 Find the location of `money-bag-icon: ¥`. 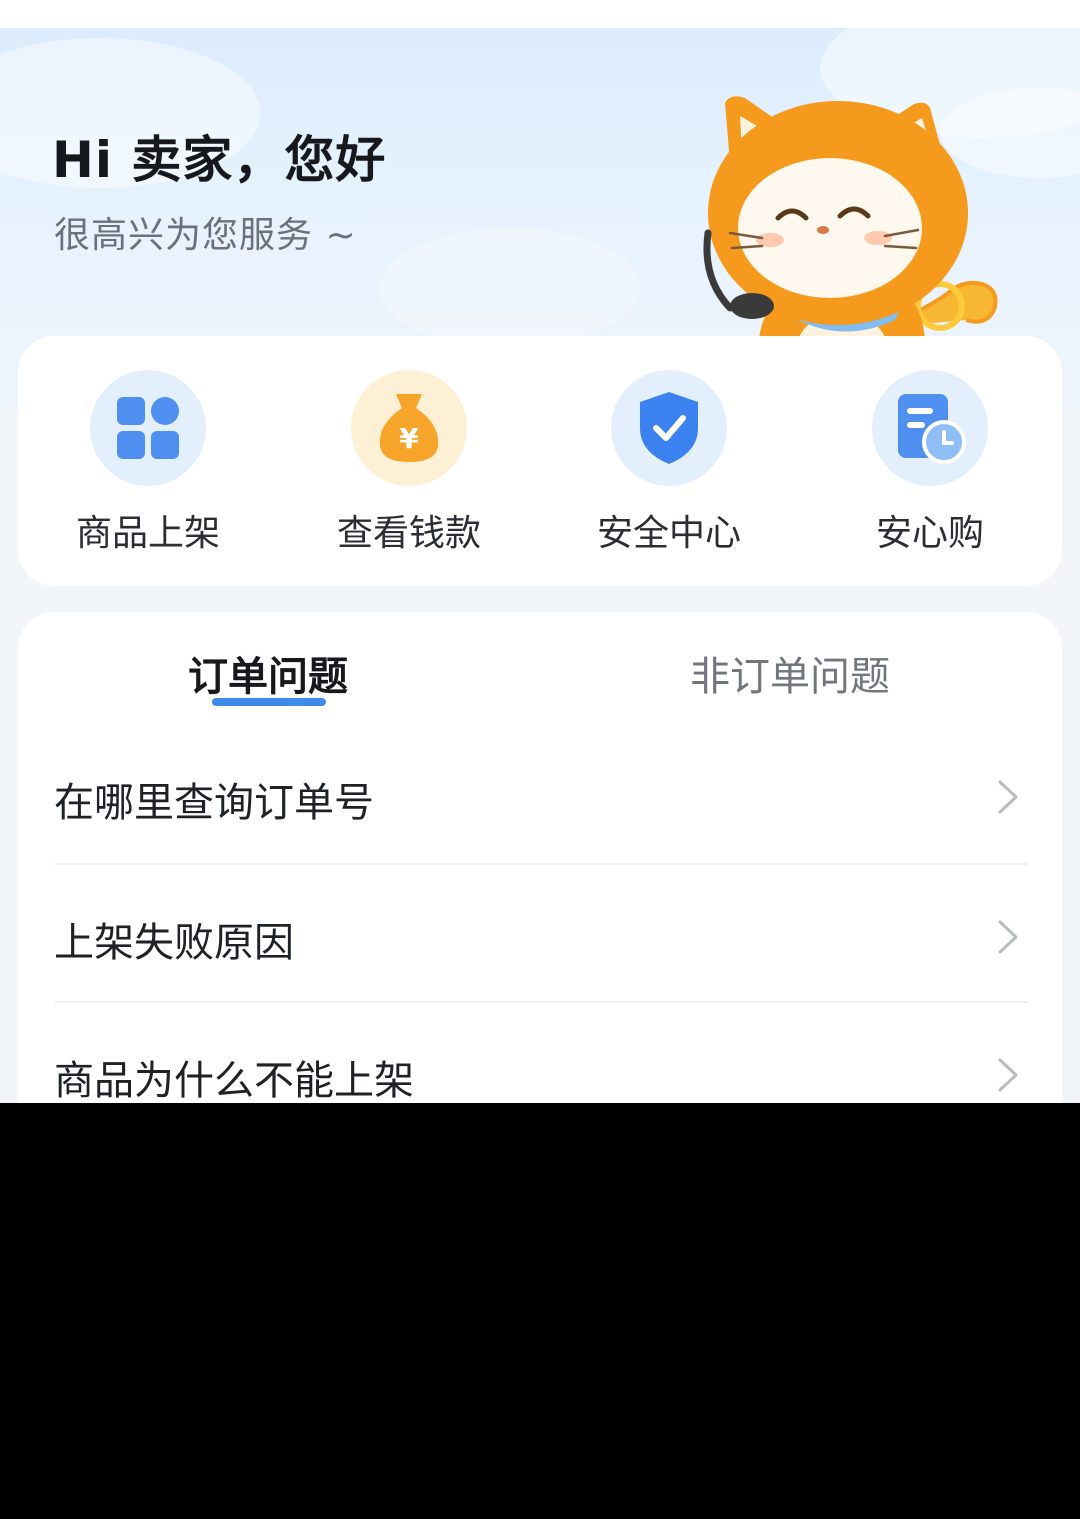

money-bag-icon: ¥ is located at coordinates (409, 428).